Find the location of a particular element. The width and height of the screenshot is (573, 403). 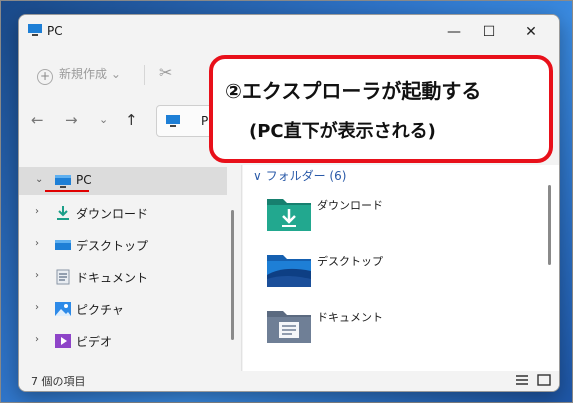

navigation-pane-scrollbar is located at coordinates (232, 275).